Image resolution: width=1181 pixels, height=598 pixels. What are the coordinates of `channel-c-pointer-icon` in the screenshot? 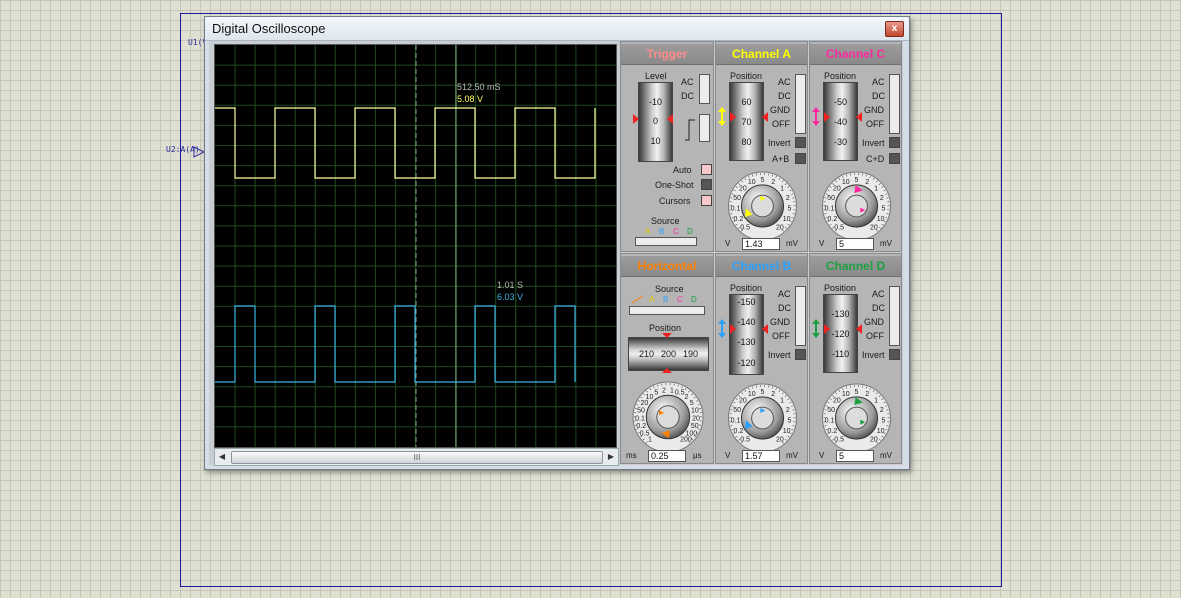 It's located at (837, 116).